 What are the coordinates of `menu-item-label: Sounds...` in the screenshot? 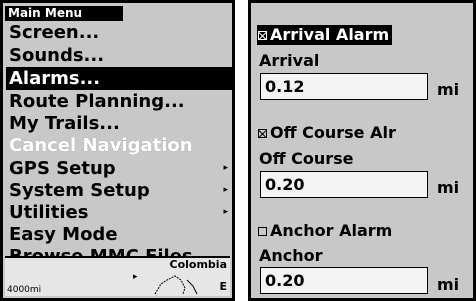 It's located at (57, 55).